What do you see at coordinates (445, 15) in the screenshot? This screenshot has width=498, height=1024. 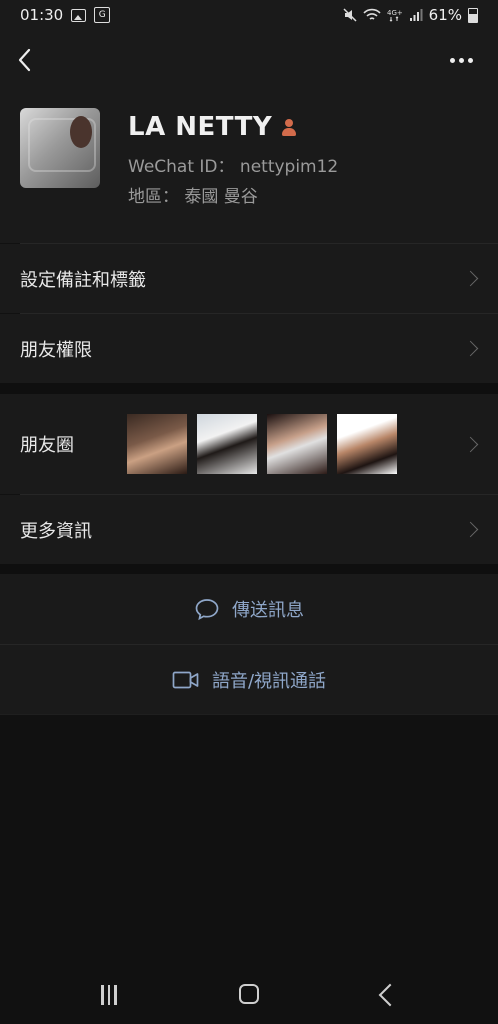 I see `battery-percent: 61%` at bounding box center [445, 15].